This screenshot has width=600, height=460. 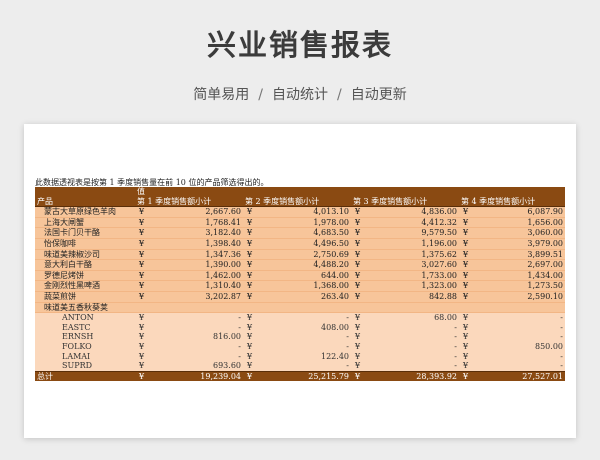 What do you see at coordinates (300, 337) in the screenshot?
I see `table-row: ERNSH ¥816.00 ¥ - ¥ - ¥ -` at bounding box center [300, 337].